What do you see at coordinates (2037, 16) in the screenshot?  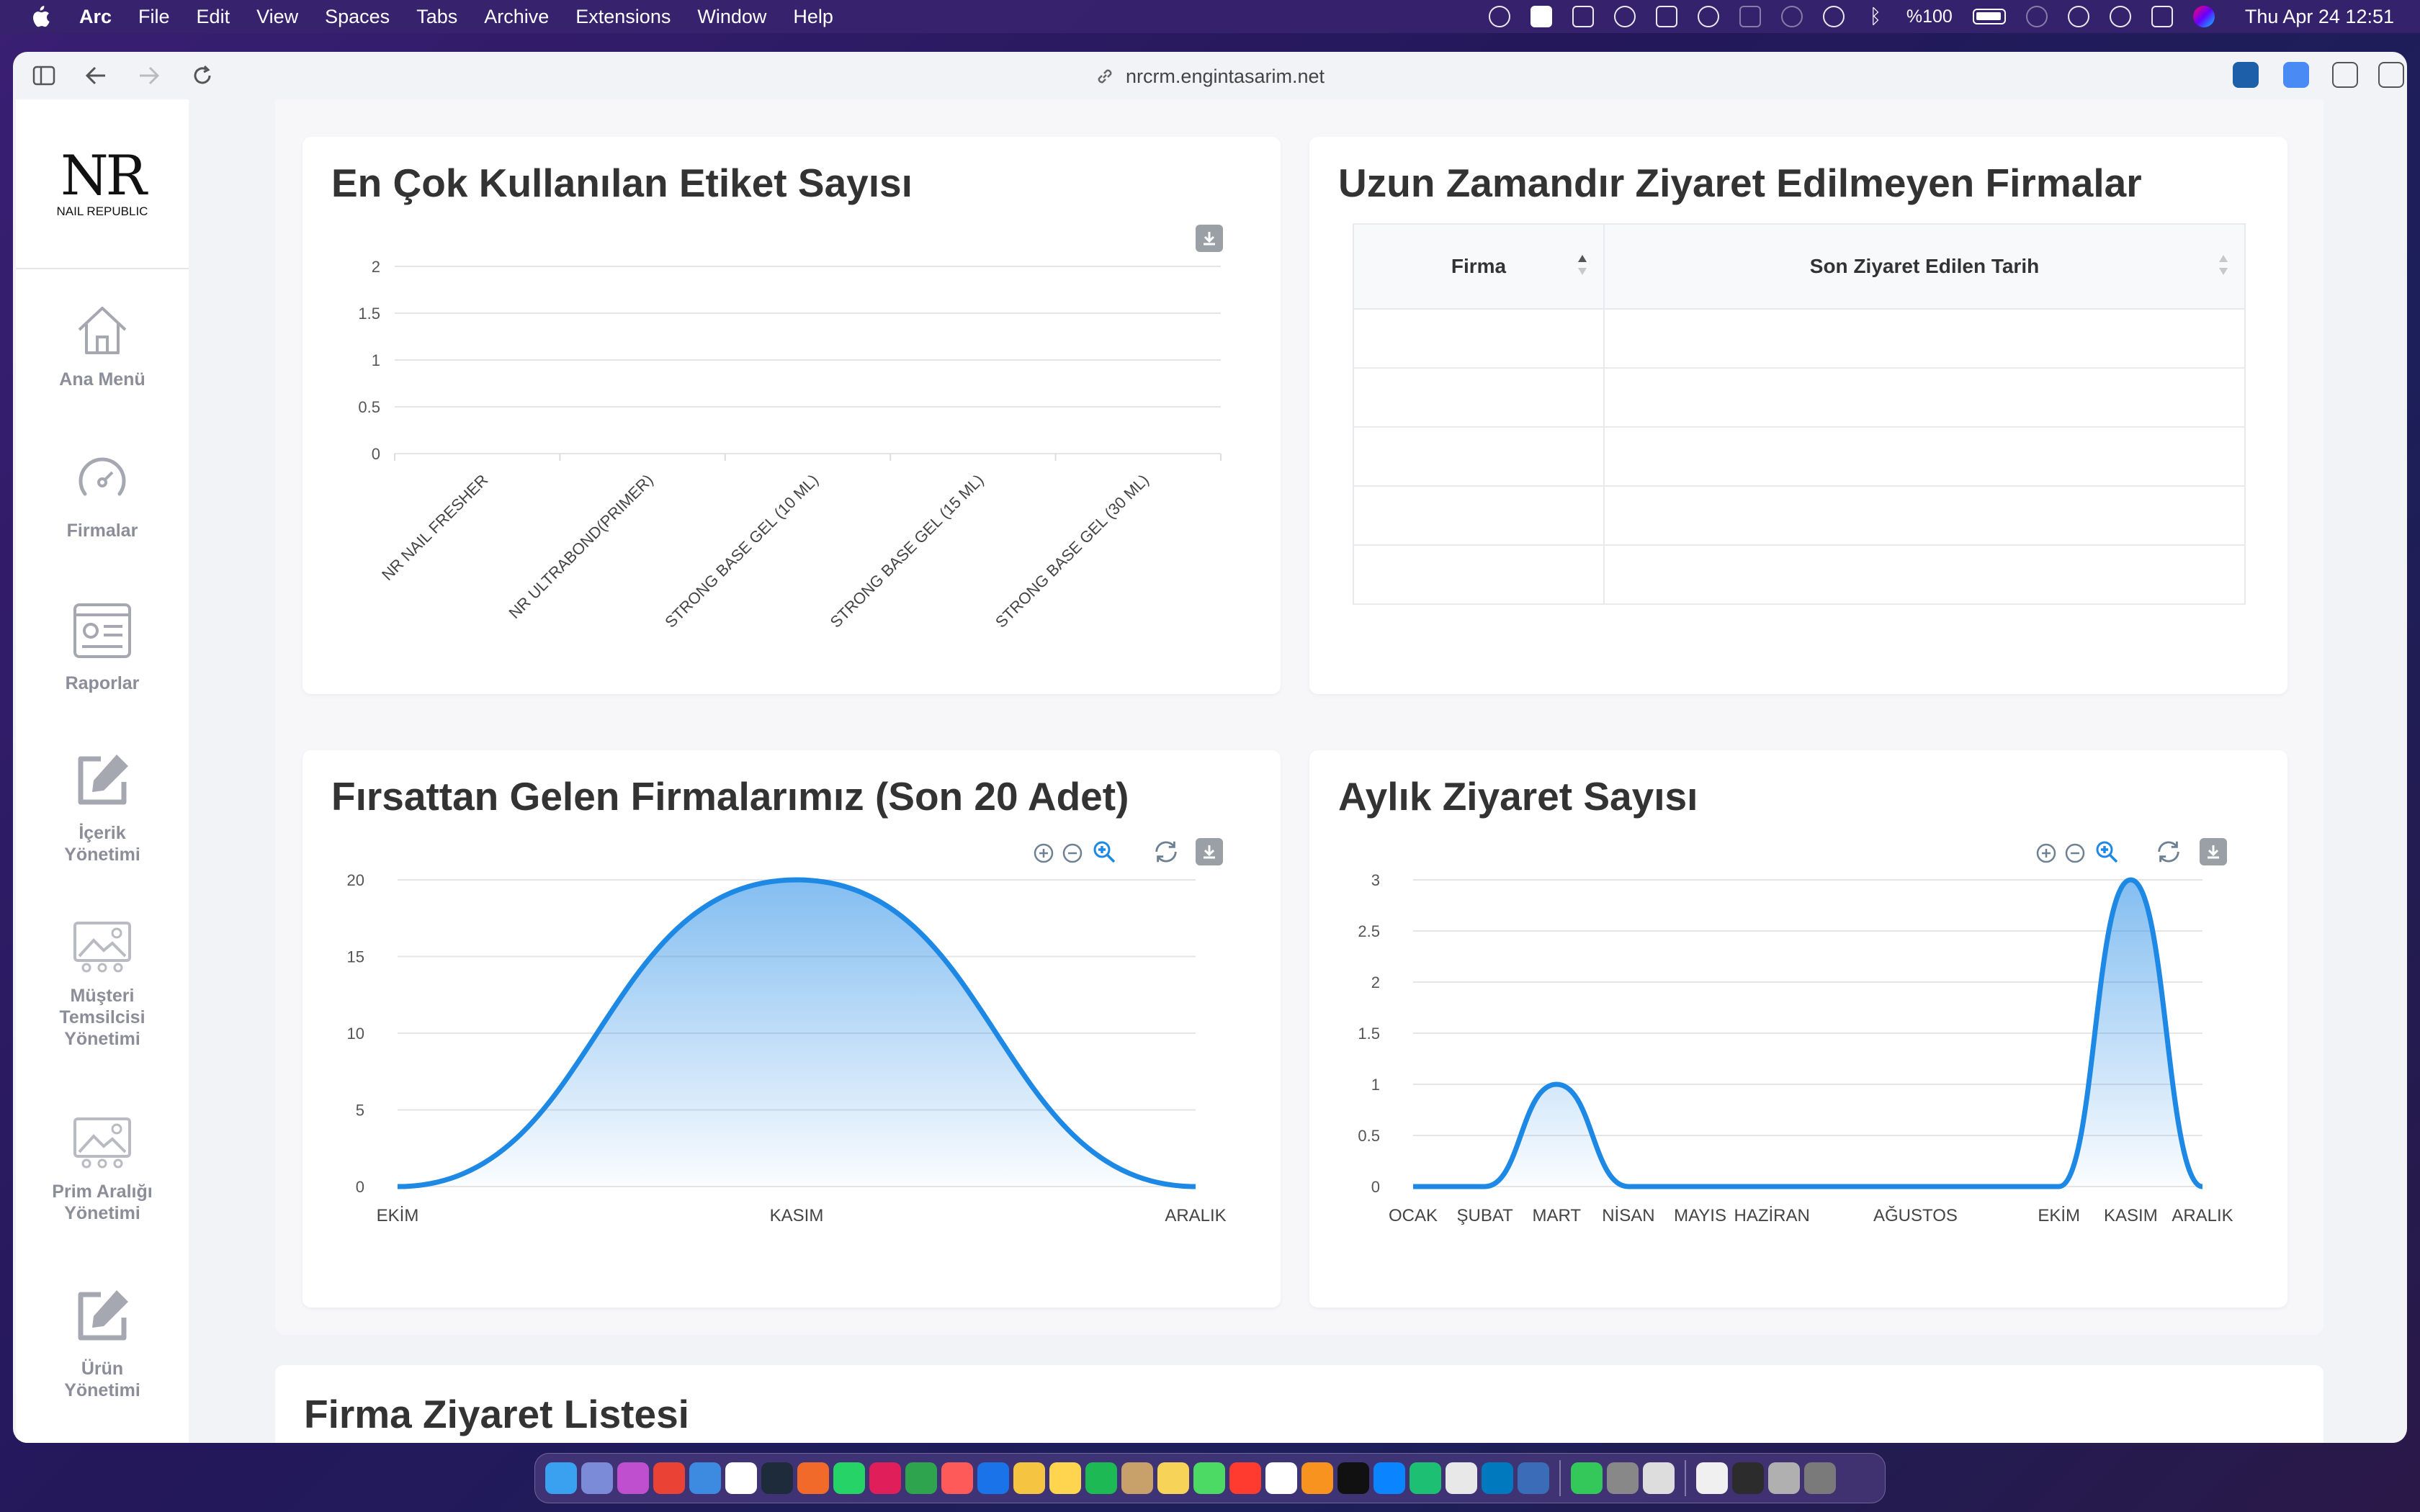 I see `wifi-icon` at bounding box center [2037, 16].